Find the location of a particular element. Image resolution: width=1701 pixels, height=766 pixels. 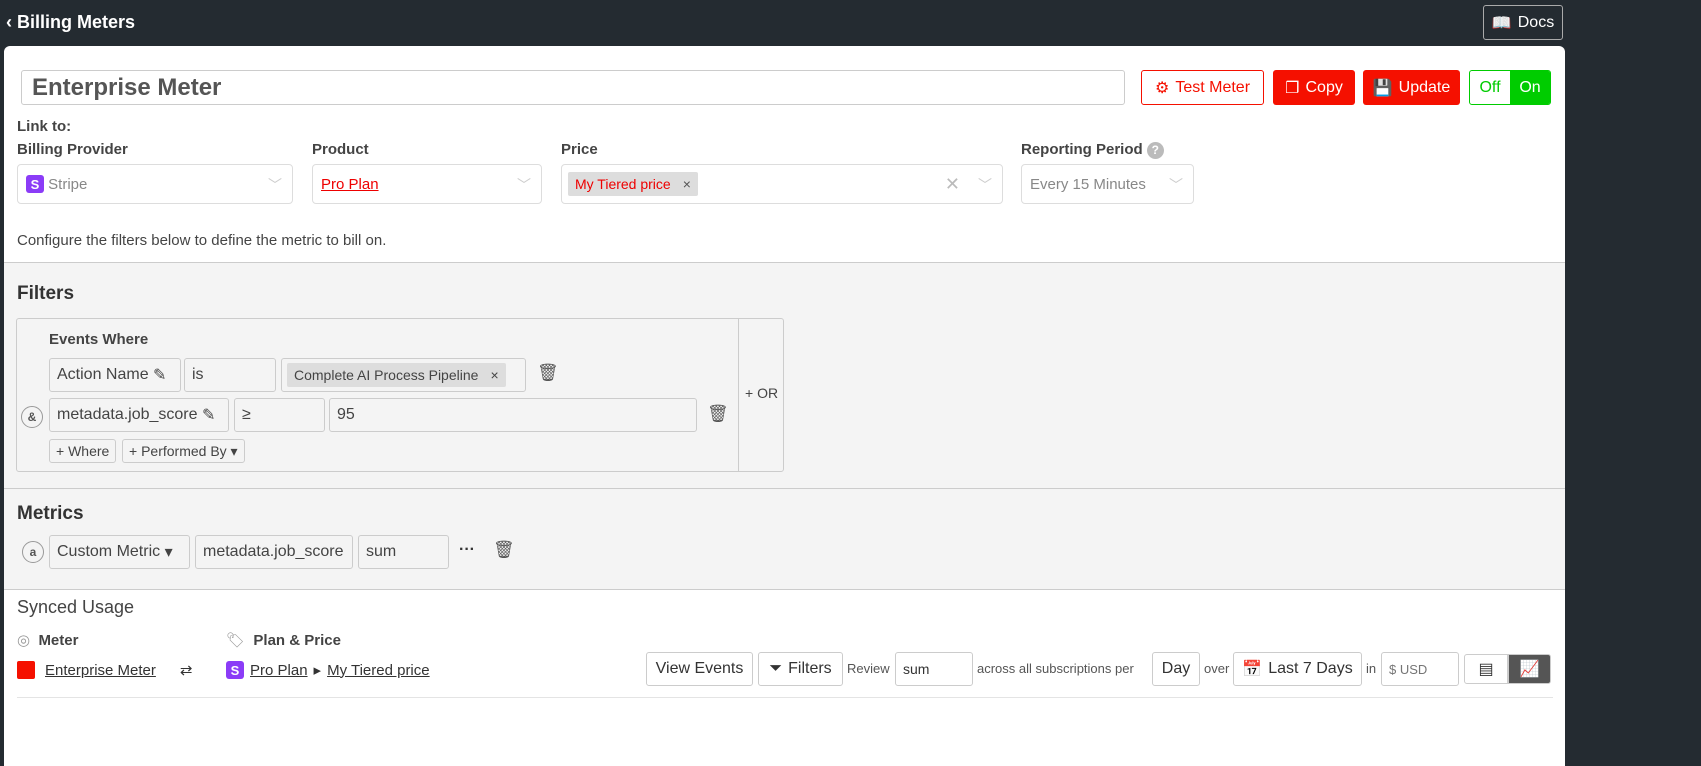

date-range-button: 📅 Last 7 Days is located at coordinates (1297, 669).